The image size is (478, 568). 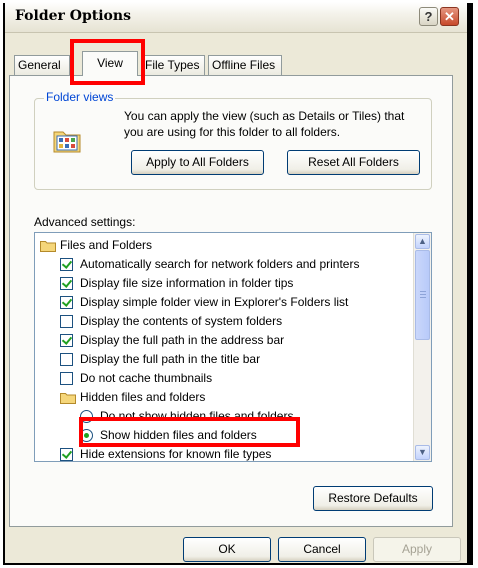 What do you see at coordinates (236, 17) in the screenshot?
I see `title-bar: Folder Options ? ✕` at bounding box center [236, 17].